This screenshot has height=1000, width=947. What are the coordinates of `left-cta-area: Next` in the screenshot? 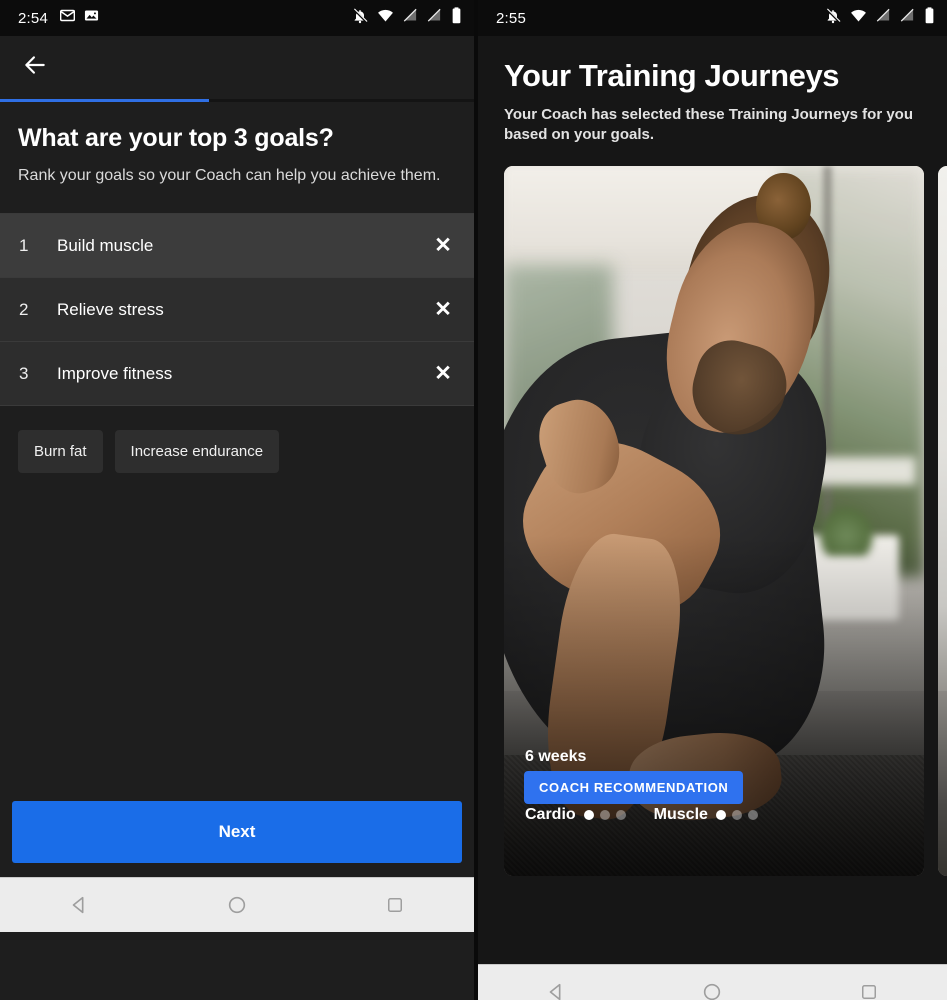 It's located at (237, 834).